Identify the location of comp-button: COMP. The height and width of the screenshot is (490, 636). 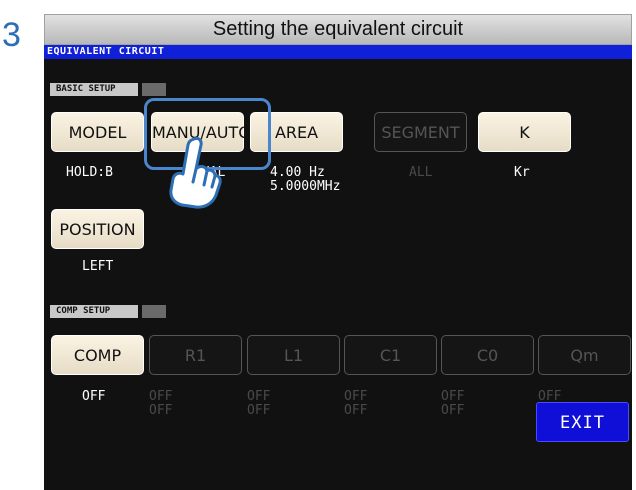
(97, 355).